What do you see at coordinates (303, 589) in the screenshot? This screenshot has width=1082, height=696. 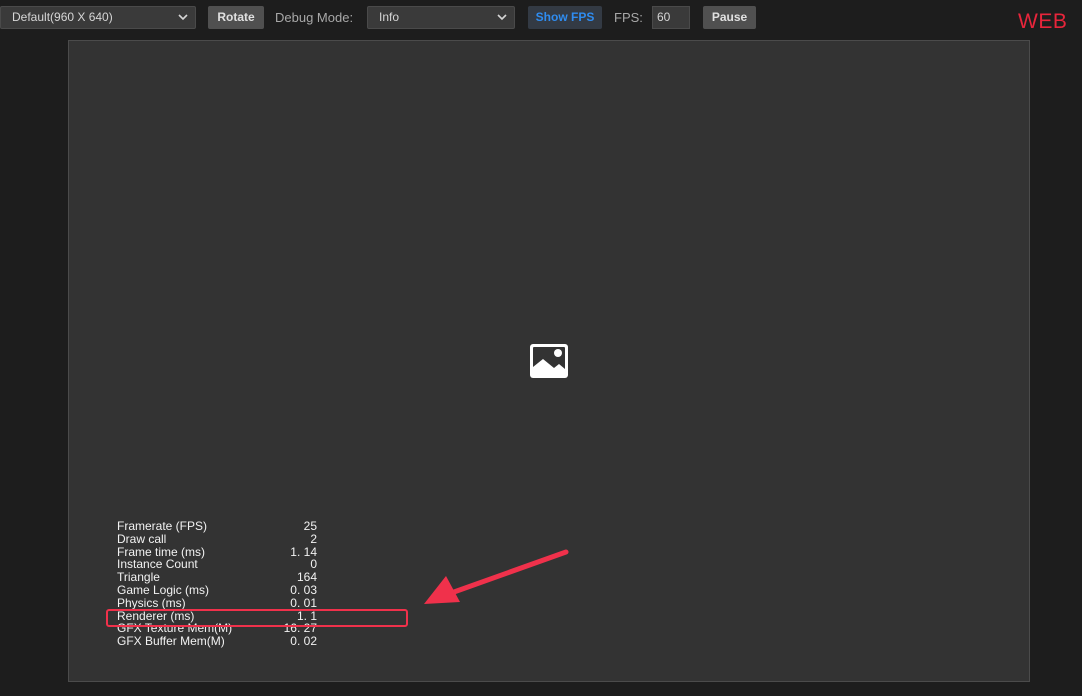 I see `stat-value: 0. 03` at bounding box center [303, 589].